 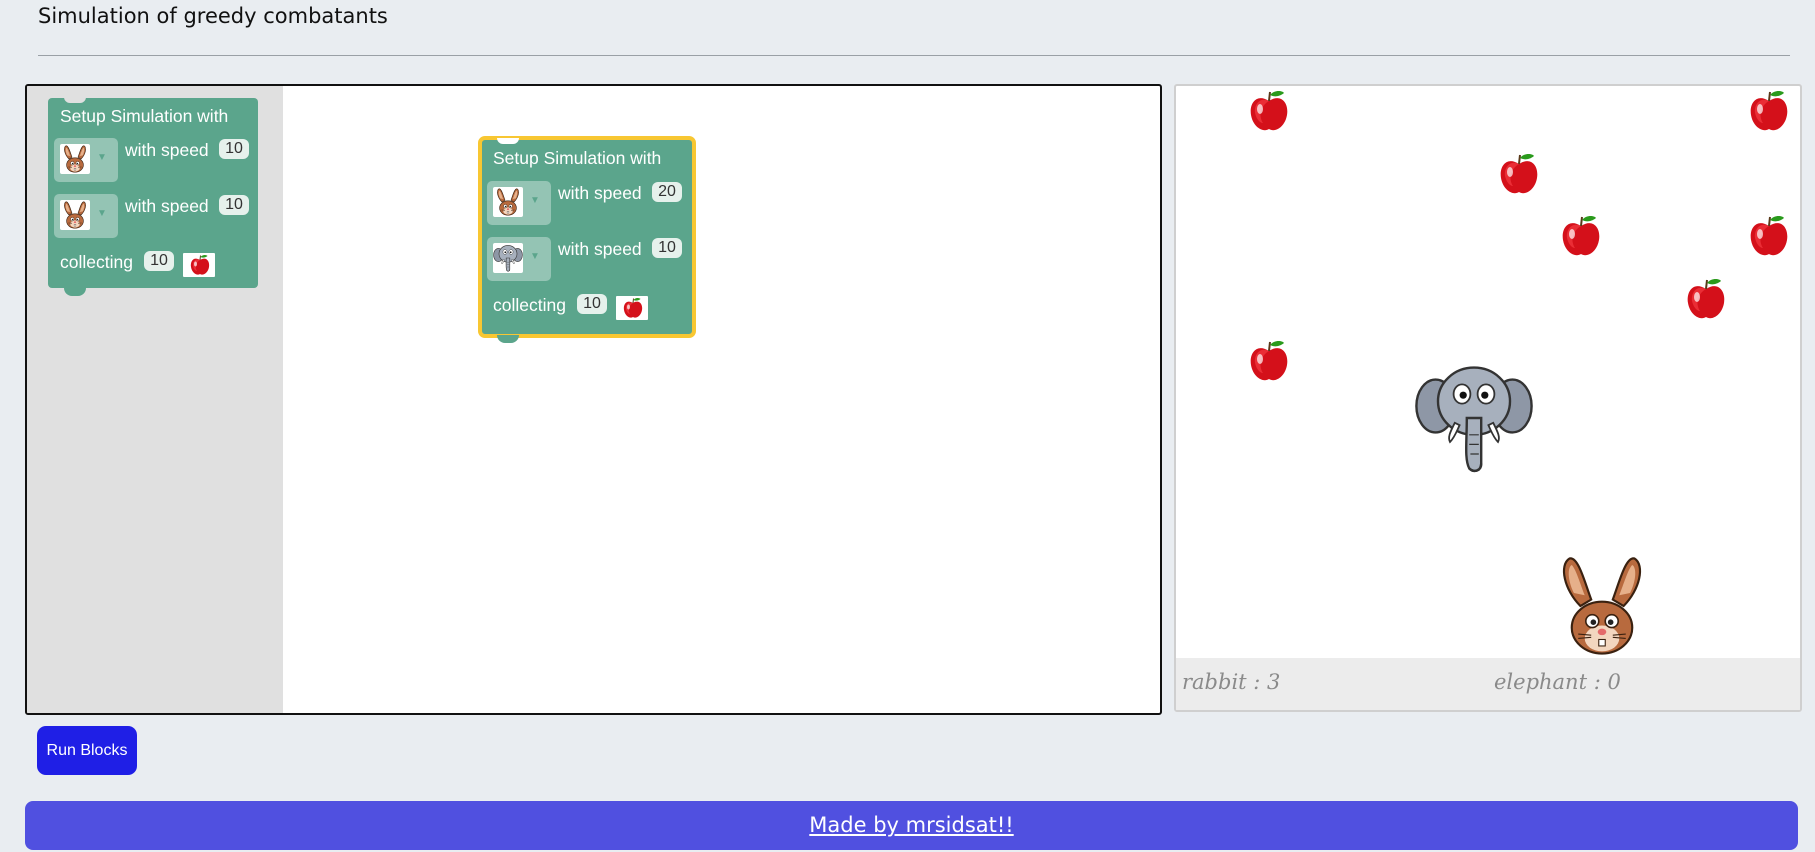 I want to click on title-divider, so click(x=914, y=55).